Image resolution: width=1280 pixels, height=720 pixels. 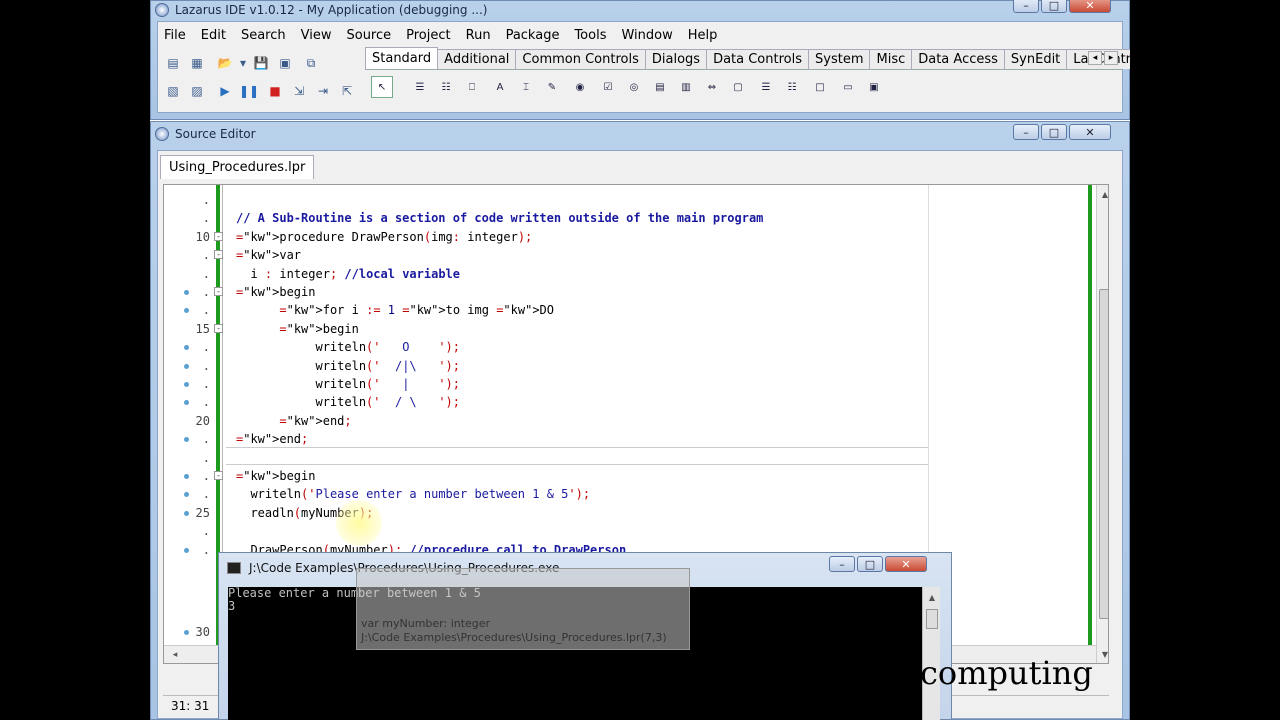 What do you see at coordinates (173, 63) in the screenshot?
I see `new-unit-icon: ▤` at bounding box center [173, 63].